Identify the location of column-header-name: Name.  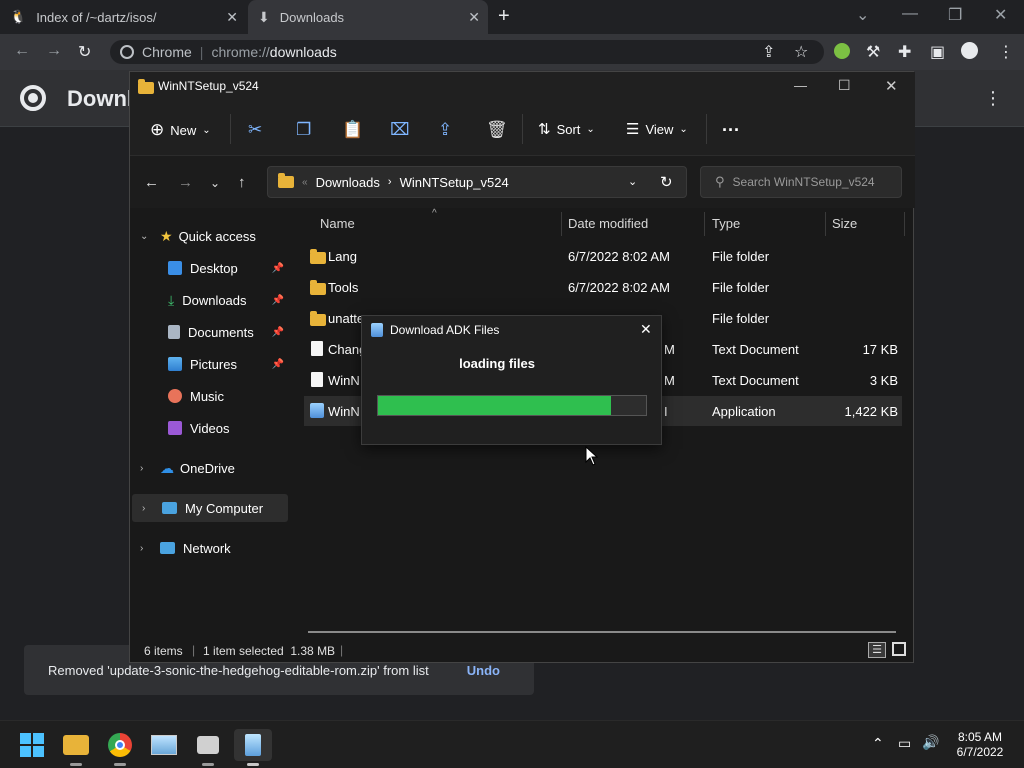
(337, 223).